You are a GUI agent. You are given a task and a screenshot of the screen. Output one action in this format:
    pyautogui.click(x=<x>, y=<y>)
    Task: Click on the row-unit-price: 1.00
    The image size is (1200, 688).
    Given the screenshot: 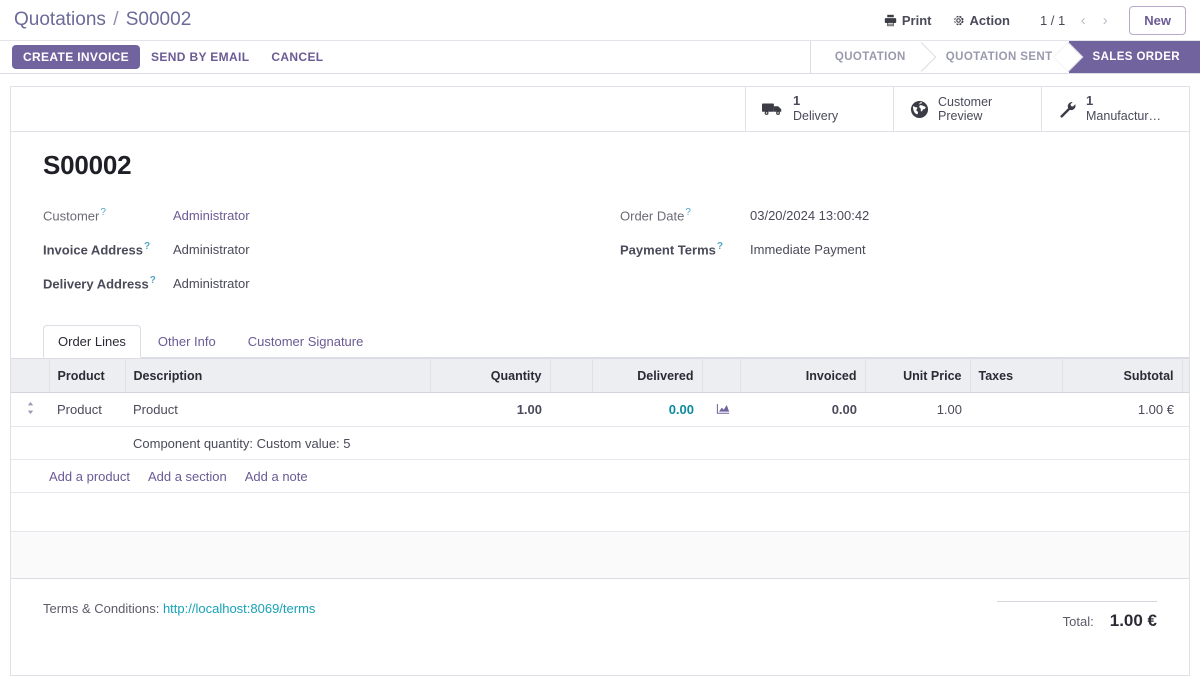 What is the action you would take?
    pyautogui.click(x=917, y=409)
    